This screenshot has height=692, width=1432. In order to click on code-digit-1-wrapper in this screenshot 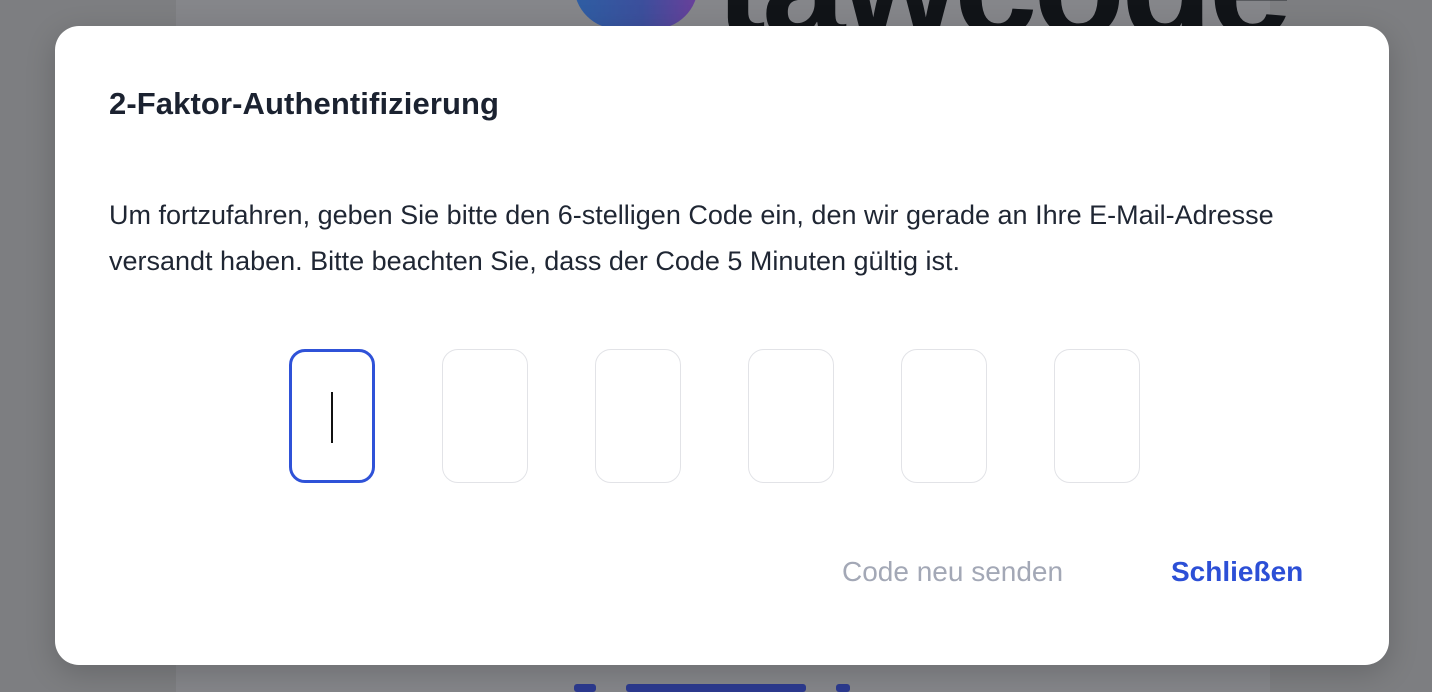, I will do `click(332, 416)`.